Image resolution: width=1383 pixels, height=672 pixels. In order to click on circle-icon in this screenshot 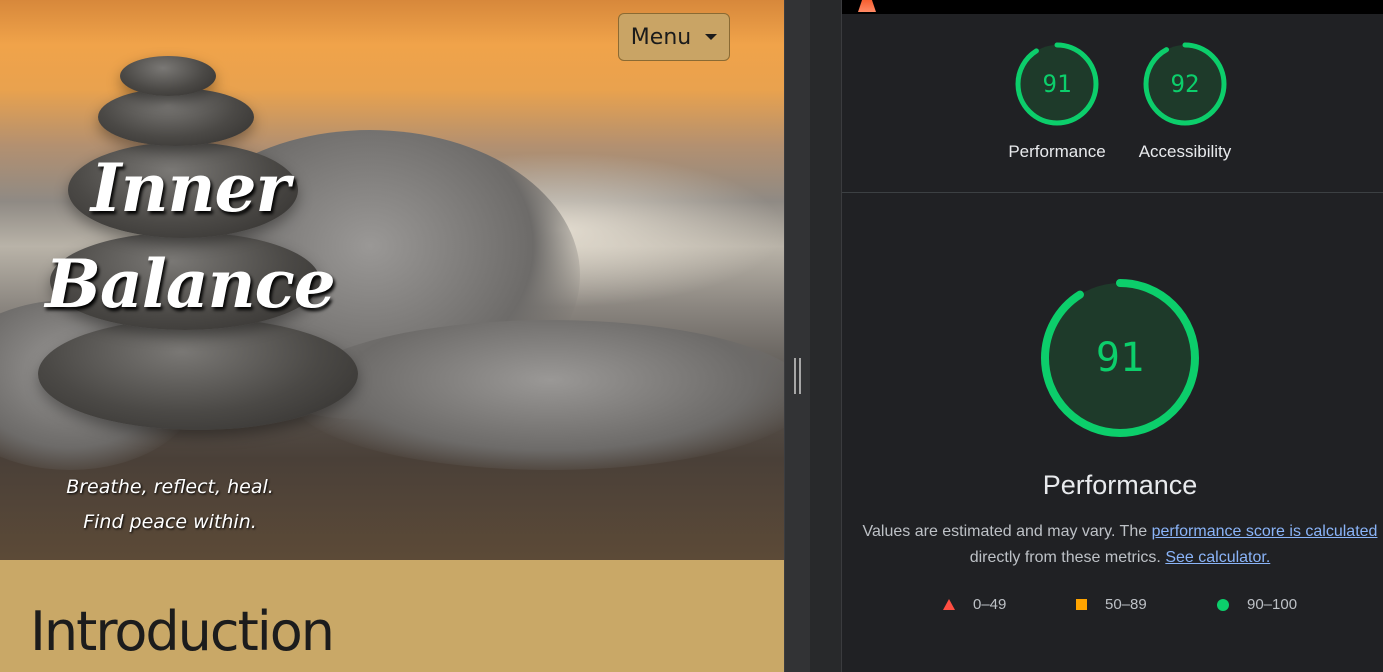, I will do `click(1223, 604)`.